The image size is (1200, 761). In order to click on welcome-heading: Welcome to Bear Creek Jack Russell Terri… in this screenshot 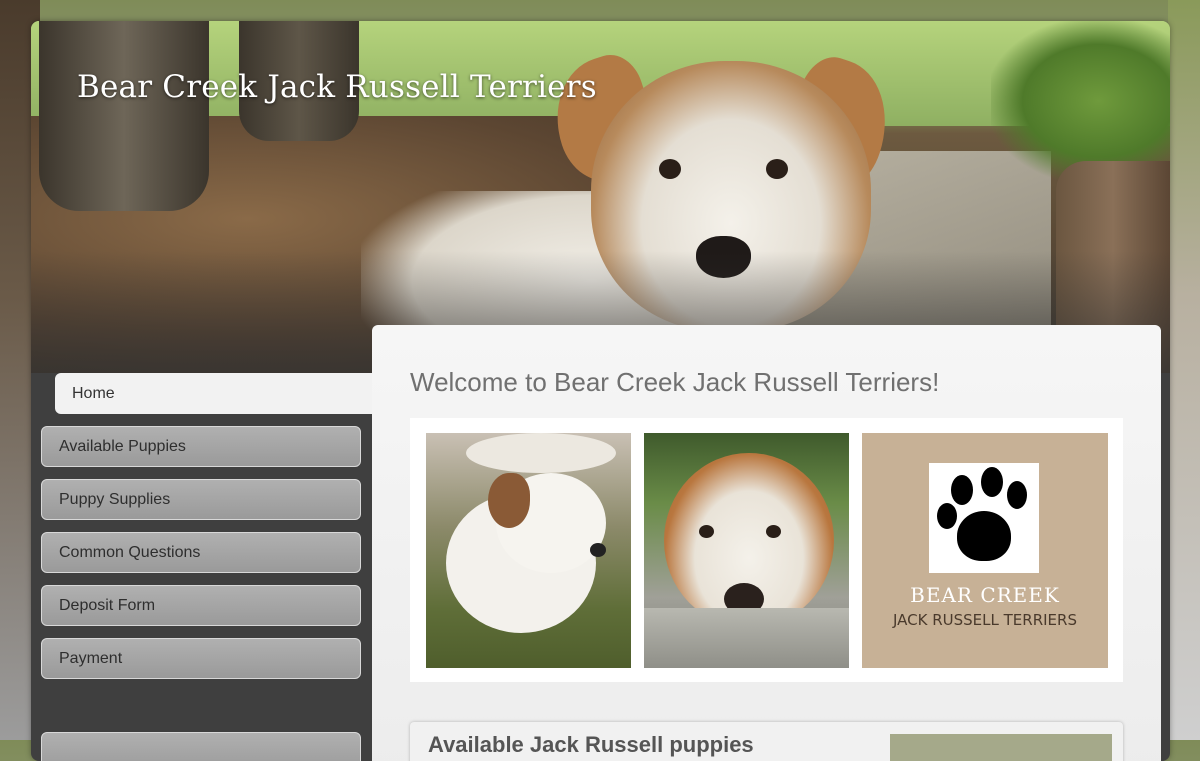, I will do `click(675, 382)`.